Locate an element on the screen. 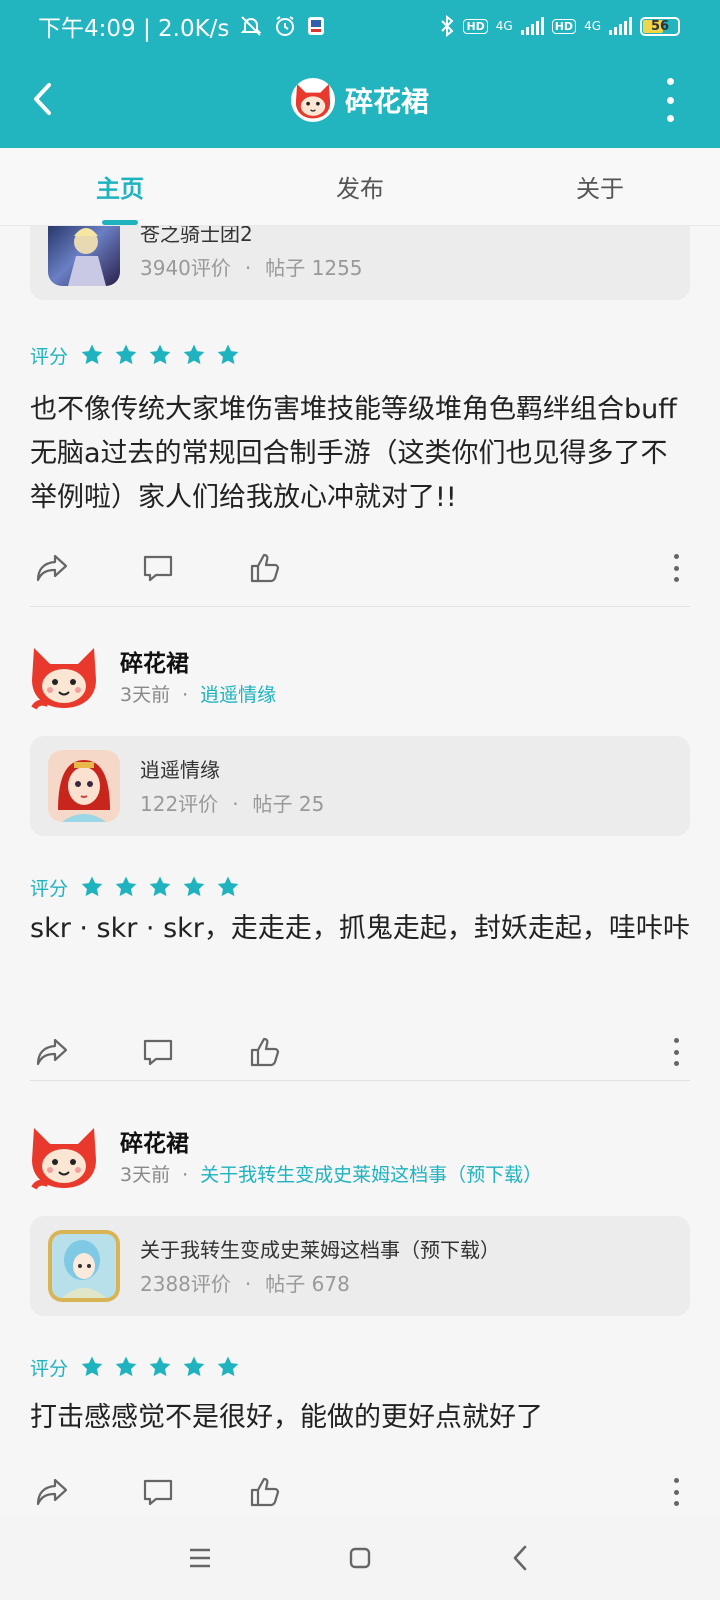 The height and width of the screenshot is (1600, 720). author-meta: 3天前 · 关于我转生变成史莱姆这档事（预下载） is located at coordinates (331, 1175).